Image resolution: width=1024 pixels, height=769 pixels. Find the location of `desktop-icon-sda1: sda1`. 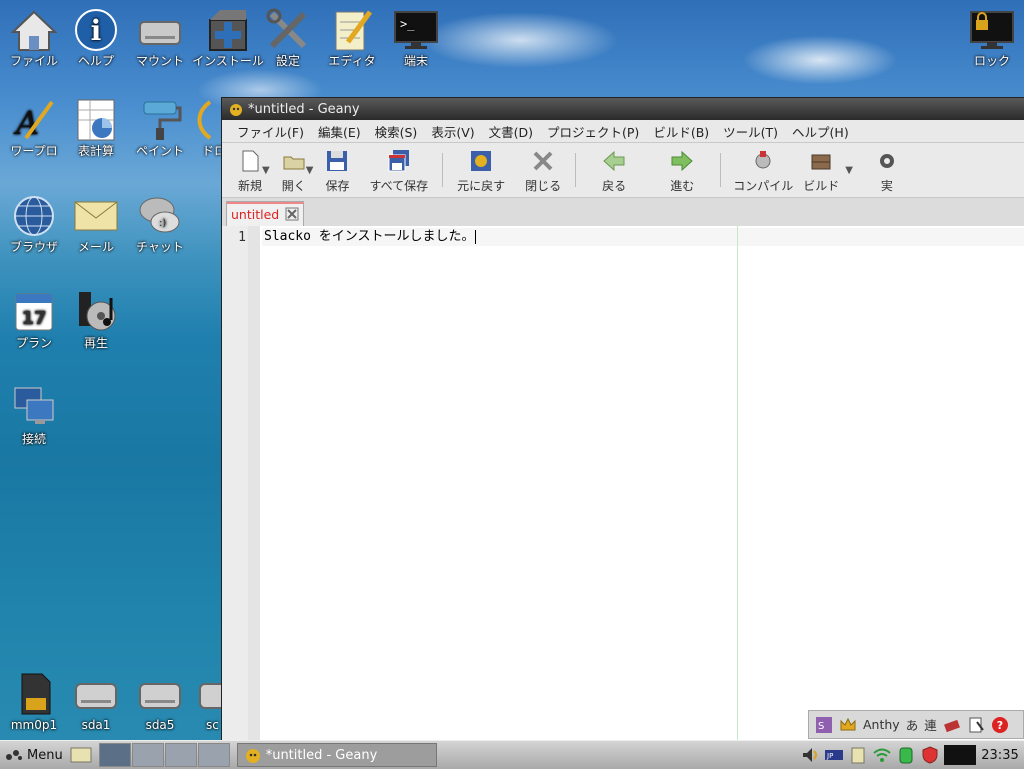

desktop-icon-sda1: sda1 is located at coordinates (96, 702).